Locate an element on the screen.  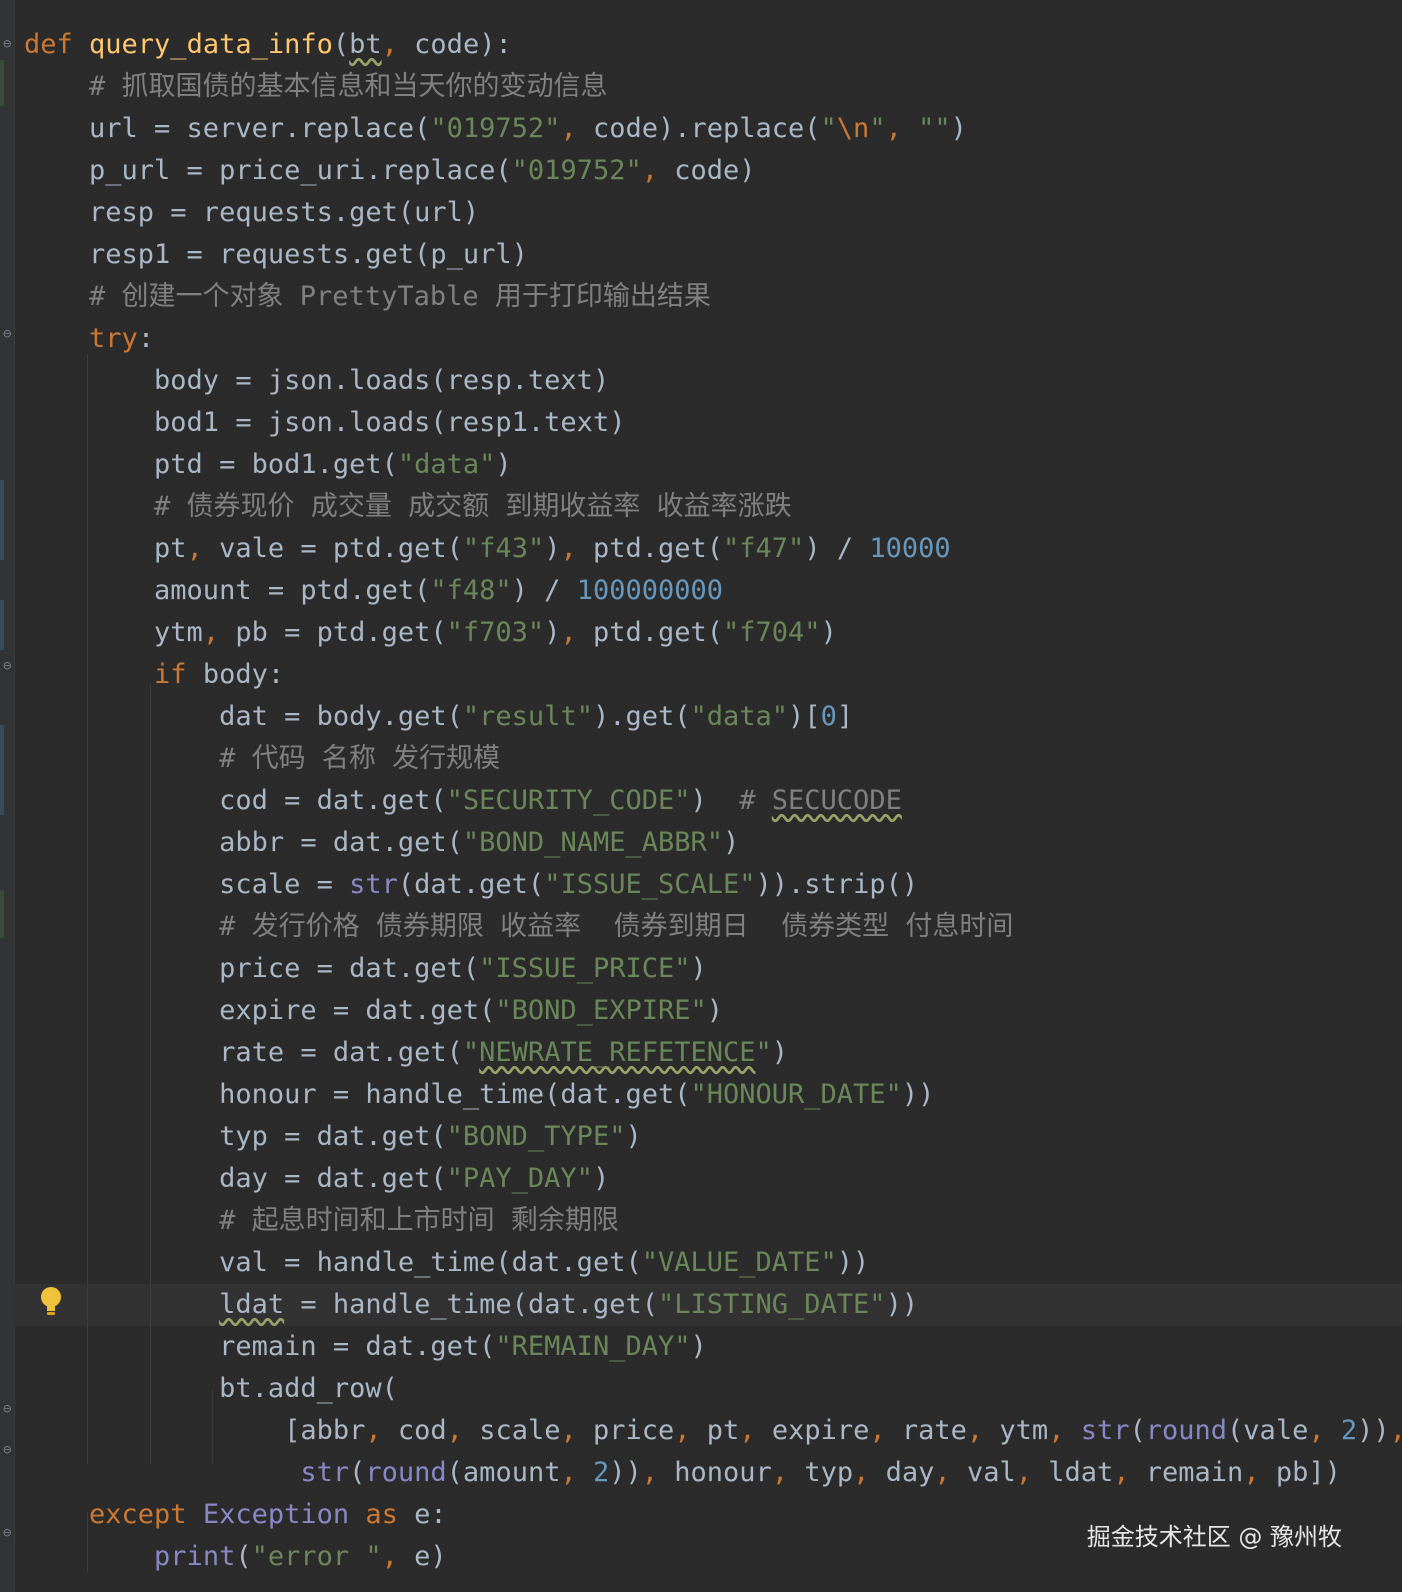
code-token: # 代码 名称 发行规模 is located at coordinates (360, 758).